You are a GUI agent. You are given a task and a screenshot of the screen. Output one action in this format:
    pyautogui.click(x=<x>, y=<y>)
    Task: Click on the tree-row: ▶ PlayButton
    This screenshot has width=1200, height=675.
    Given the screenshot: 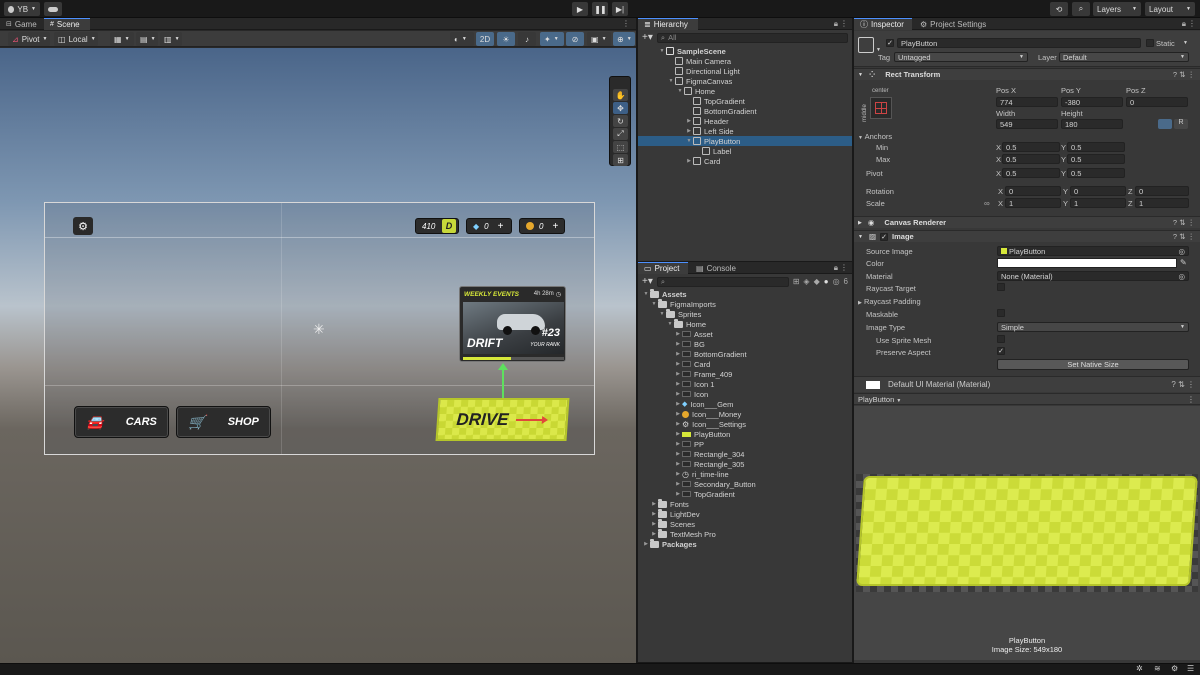 What is the action you would take?
    pyautogui.click(x=745, y=434)
    